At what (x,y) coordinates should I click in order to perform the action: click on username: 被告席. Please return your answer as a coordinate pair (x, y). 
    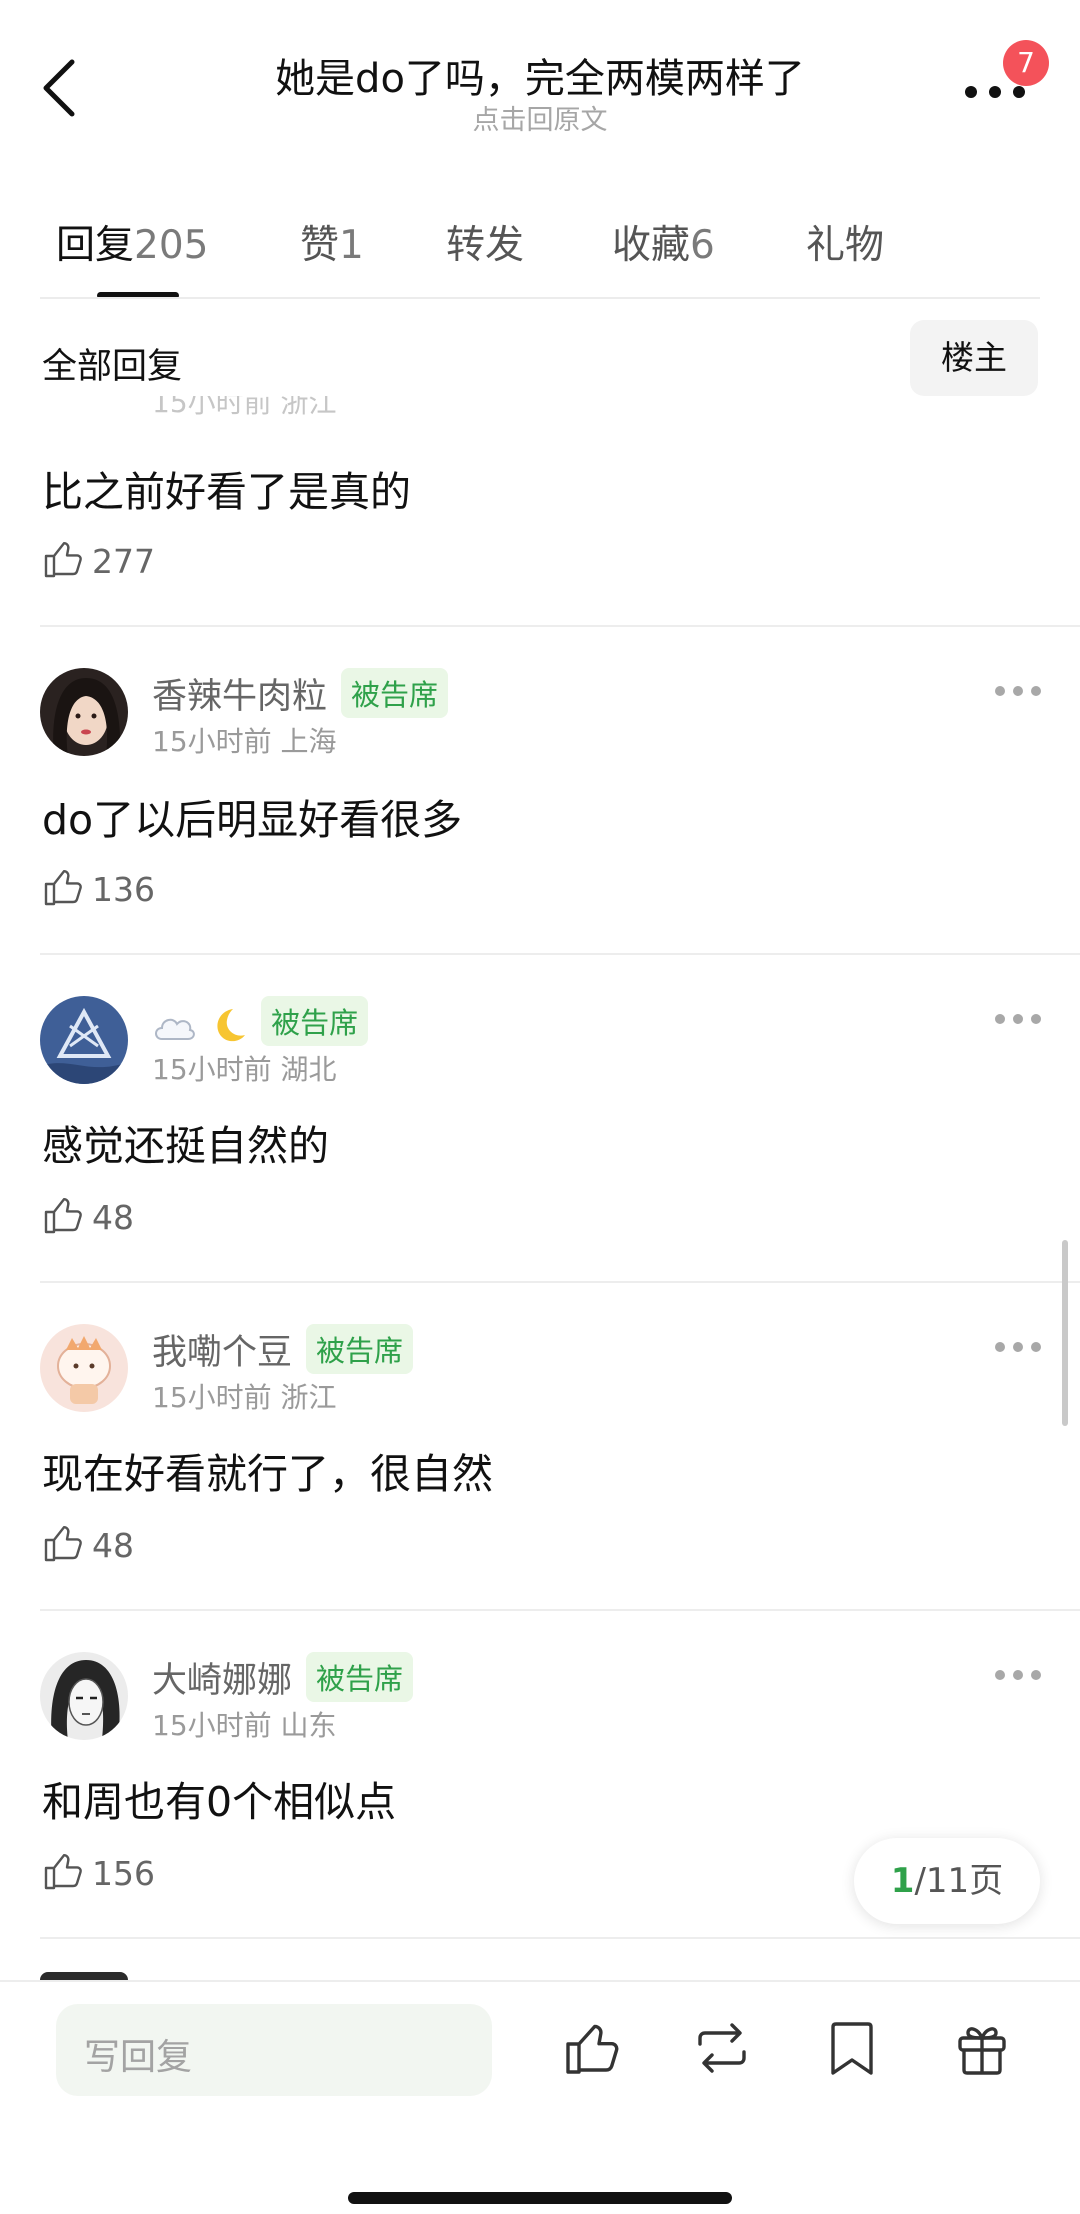
    Looking at the image, I should click on (260, 1021).